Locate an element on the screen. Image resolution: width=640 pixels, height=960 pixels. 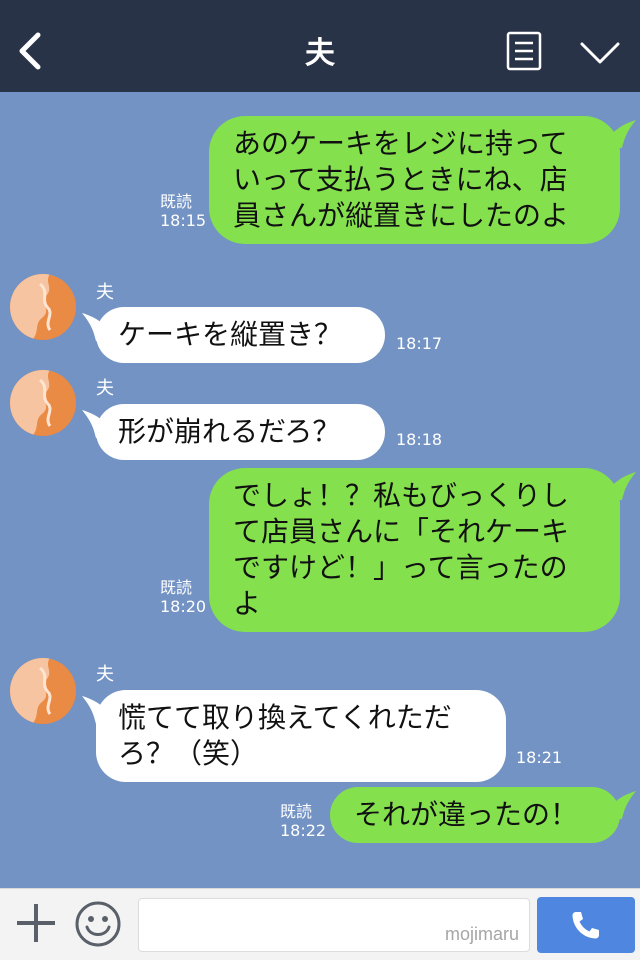
chat-title: 夫 is located at coordinates (320, 53).